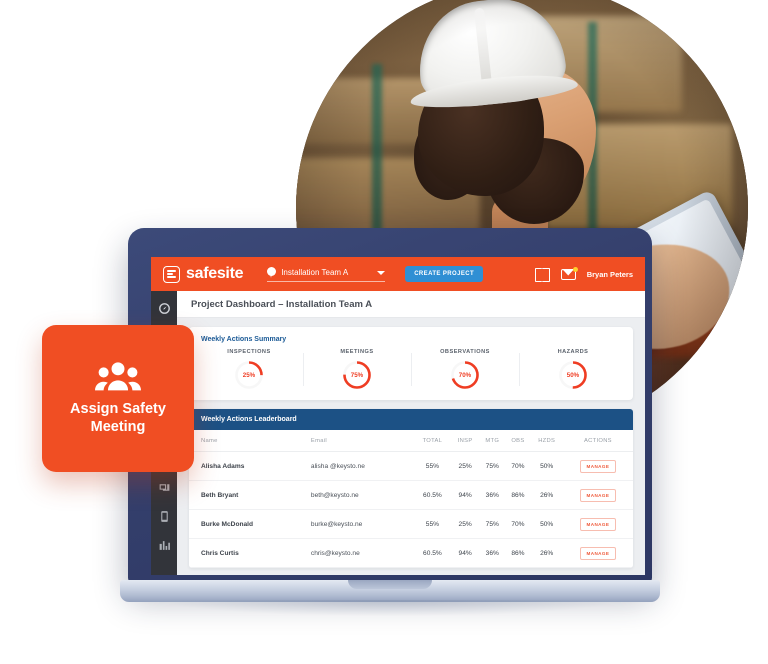  I want to click on cell-name: Burke McDonald, so click(250, 524).